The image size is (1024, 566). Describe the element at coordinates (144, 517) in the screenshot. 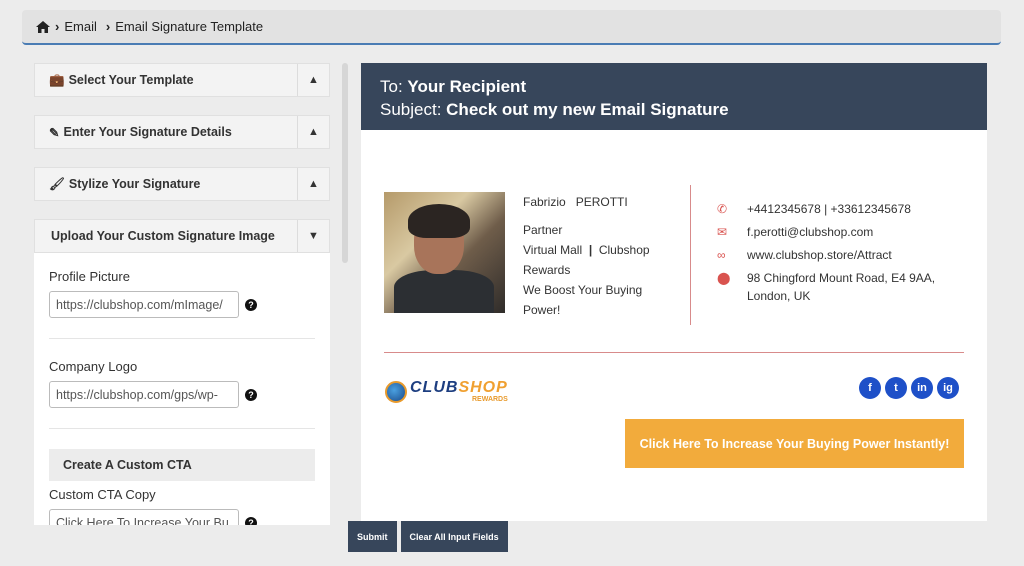

I see `cta-copy-input` at that location.